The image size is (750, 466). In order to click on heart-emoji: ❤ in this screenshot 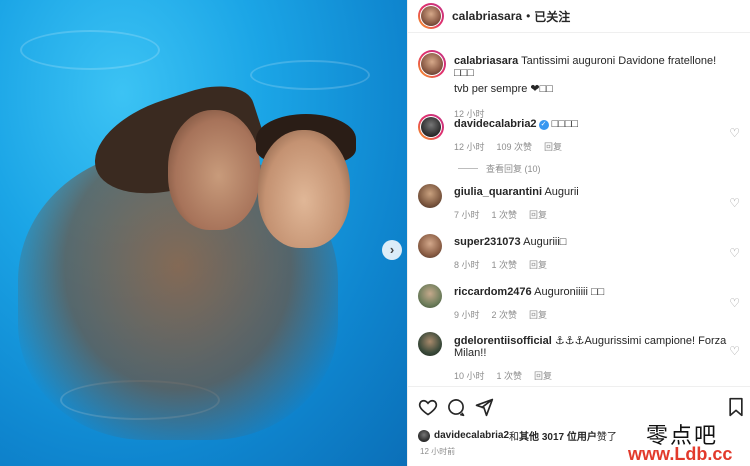, I will do `click(535, 89)`.